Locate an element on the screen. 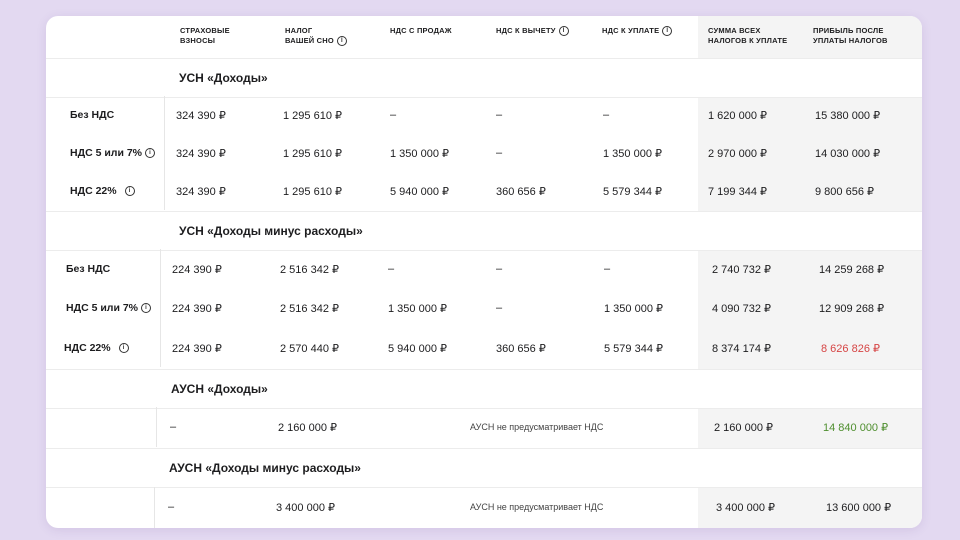  header-nds-sales: НДС С ПРОДАЖ is located at coordinates (421, 30).